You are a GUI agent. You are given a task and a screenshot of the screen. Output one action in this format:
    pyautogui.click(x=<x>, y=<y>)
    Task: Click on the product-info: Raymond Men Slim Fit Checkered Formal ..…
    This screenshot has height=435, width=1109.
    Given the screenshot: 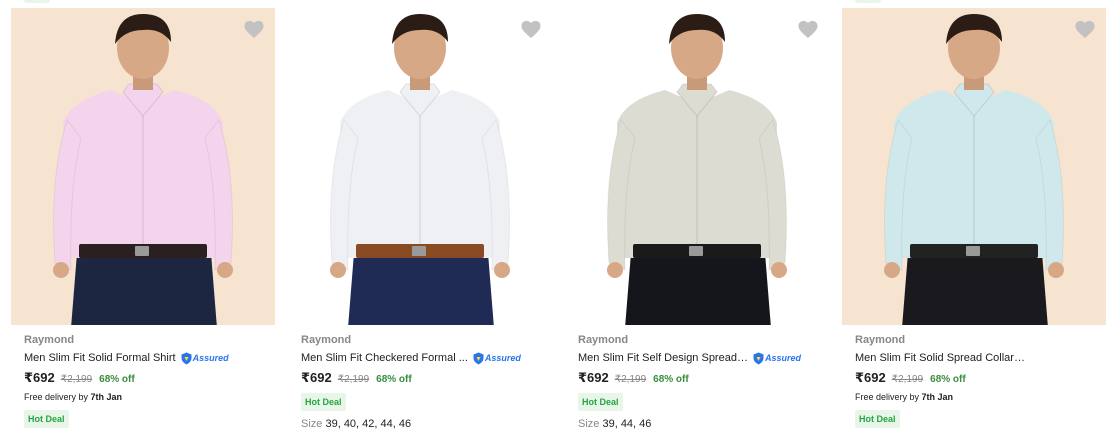 What is the action you would take?
    pyautogui.click(x=426, y=381)
    